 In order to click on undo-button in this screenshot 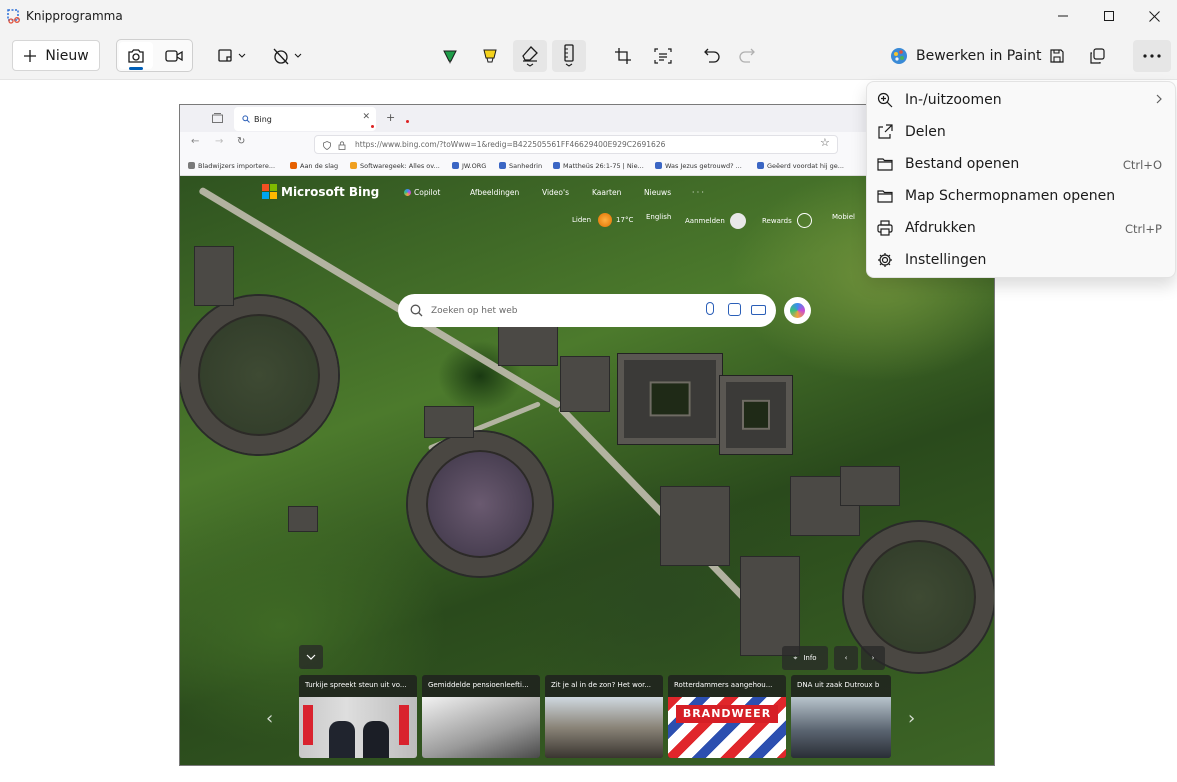, I will do `click(712, 56)`.